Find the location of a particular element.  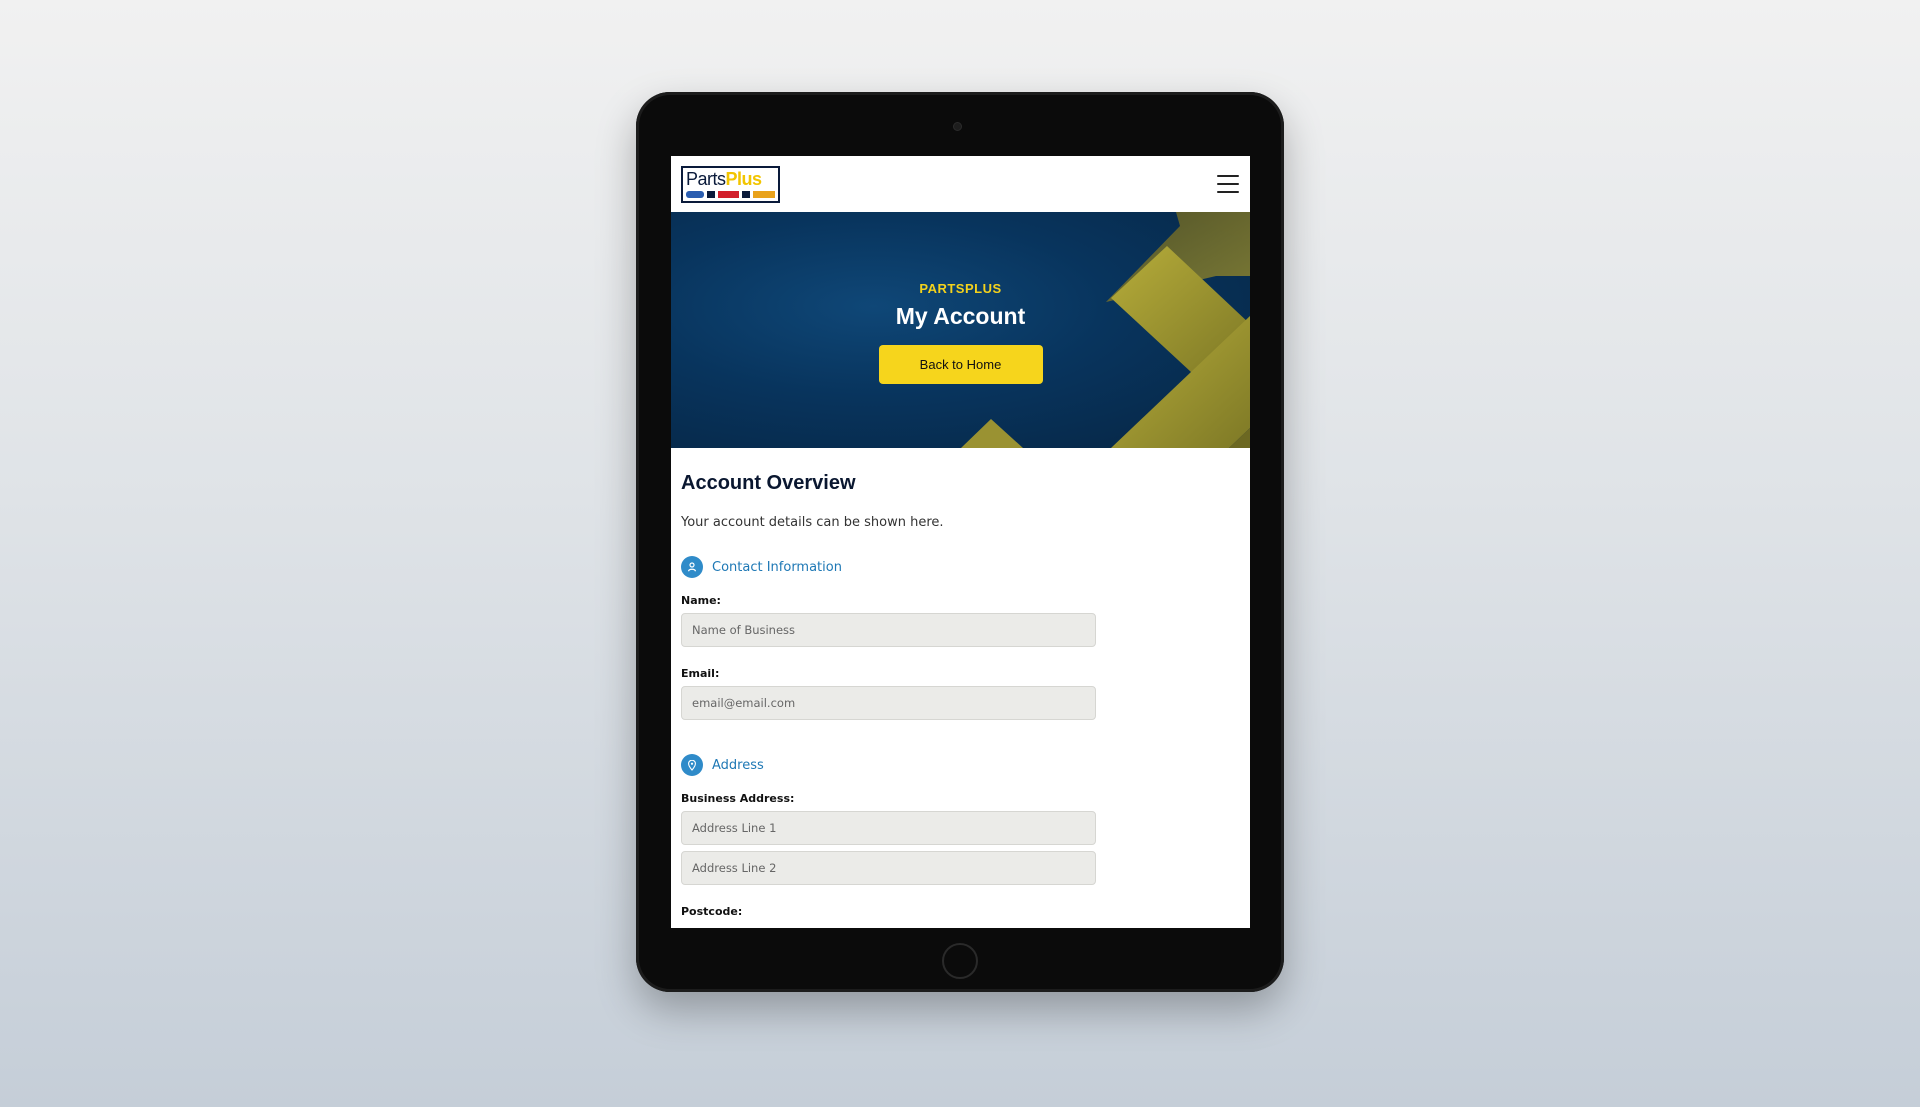

page-title: My Account is located at coordinates (960, 316).